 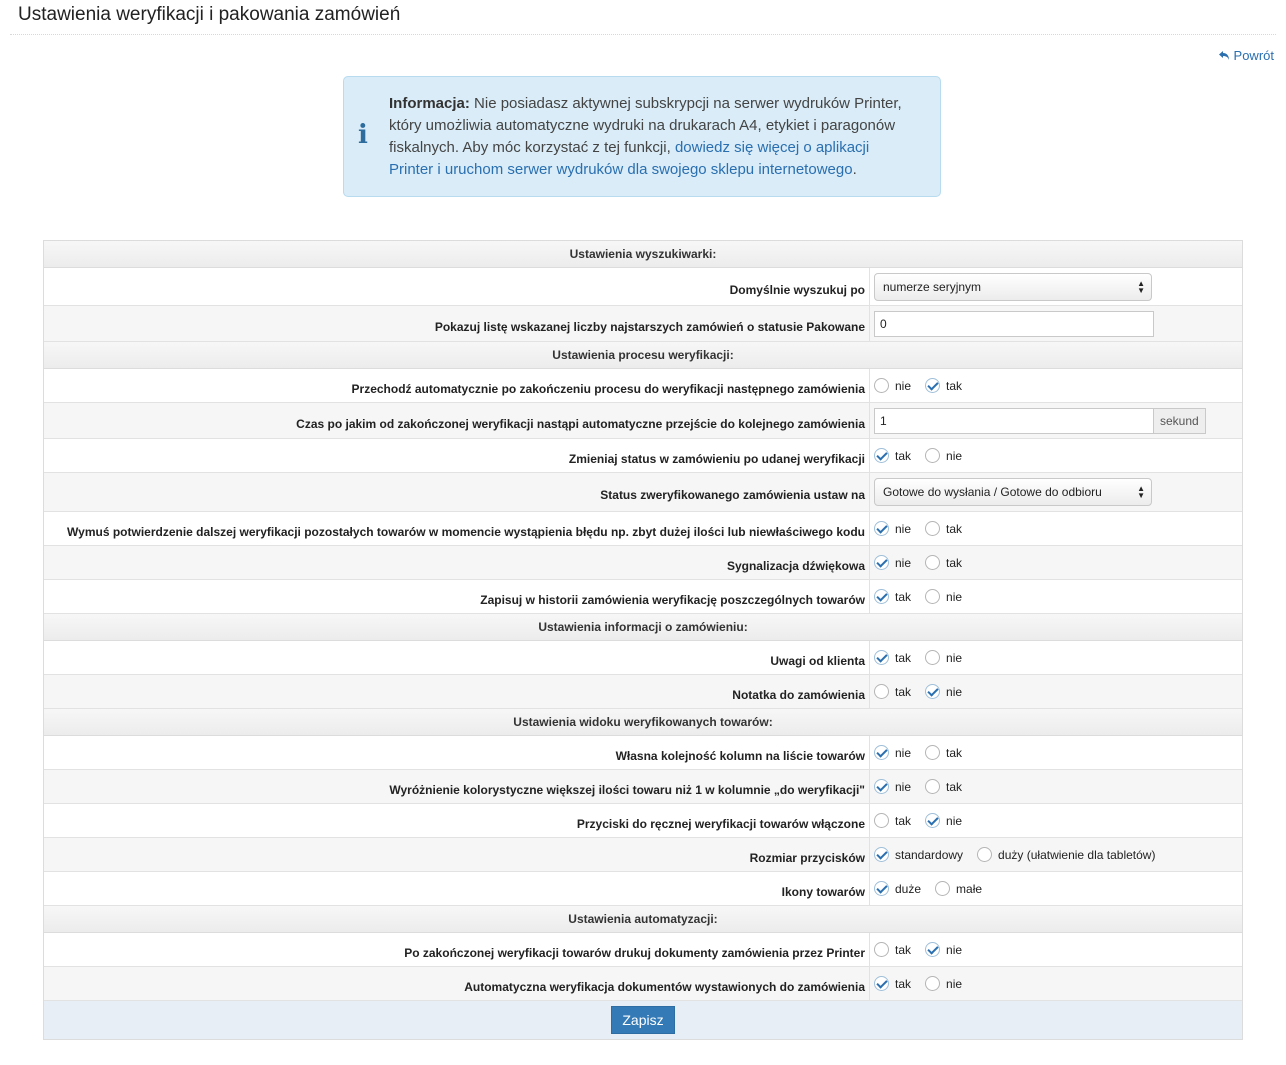 What do you see at coordinates (643, 627) in the screenshot?
I see `section-order-info: Ustawienia informacji o zamówieniu:` at bounding box center [643, 627].